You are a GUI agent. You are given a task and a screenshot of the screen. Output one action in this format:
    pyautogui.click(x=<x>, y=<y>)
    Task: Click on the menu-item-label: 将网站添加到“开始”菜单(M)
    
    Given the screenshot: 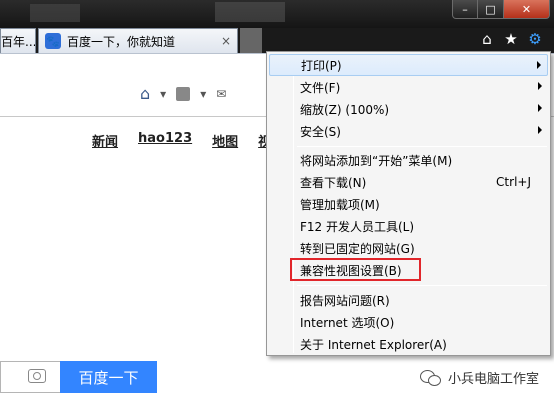 What is the action you would take?
    pyautogui.click(x=376, y=160)
    